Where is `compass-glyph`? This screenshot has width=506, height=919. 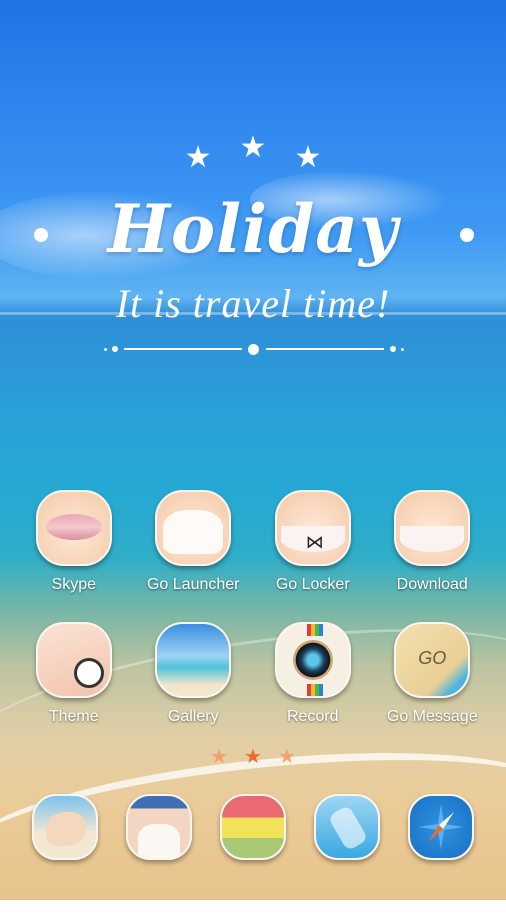 compass-glyph is located at coordinates (441, 827).